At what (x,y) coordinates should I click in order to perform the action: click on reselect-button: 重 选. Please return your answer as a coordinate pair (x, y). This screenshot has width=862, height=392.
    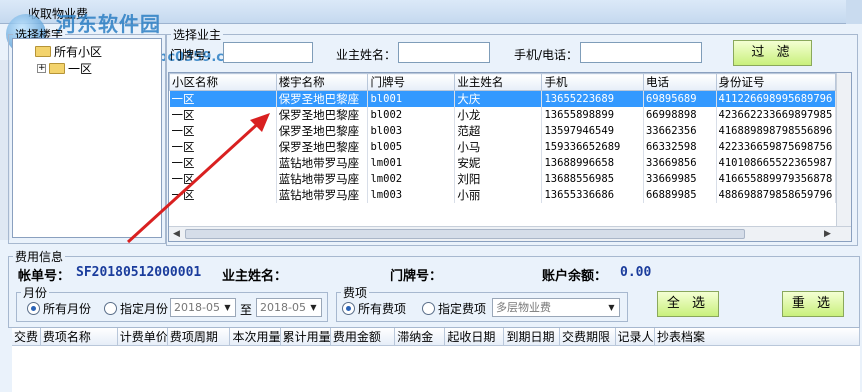
    Looking at the image, I should click on (813, 304).